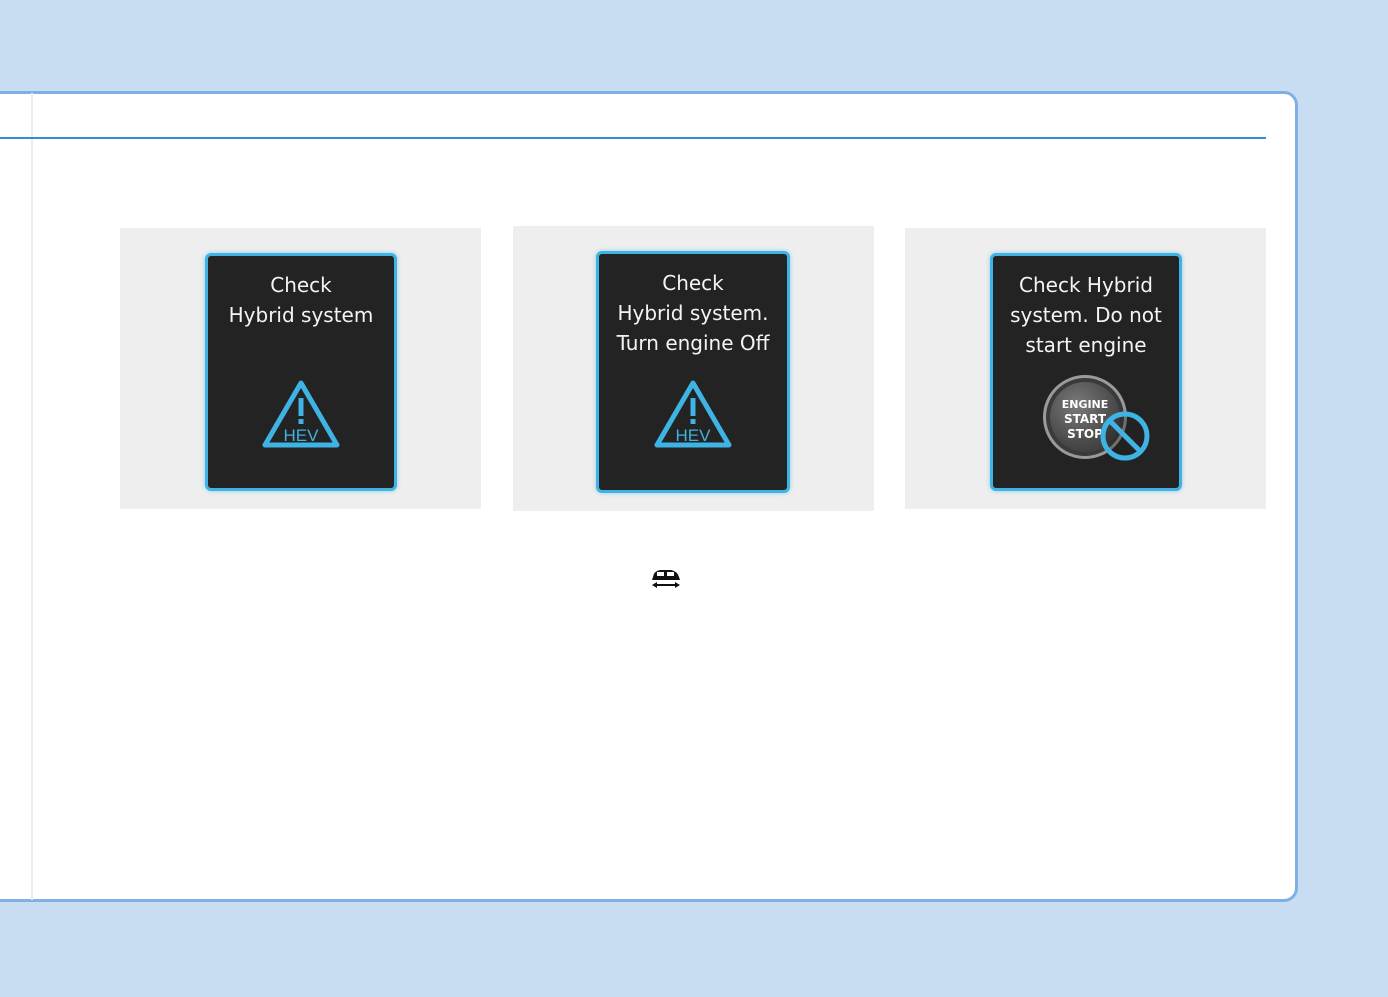 This screenshot has width=1388, height=997. What do you see at coordinates (633, 138) in the screenshot?
I see `header-rule` at bounding box center [633, 138].